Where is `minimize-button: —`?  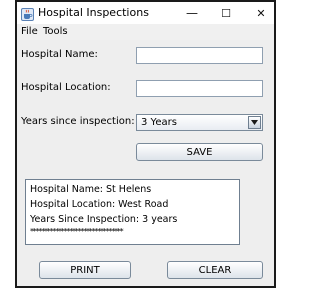 minimize-button: — is located at coordinates (192, 13).